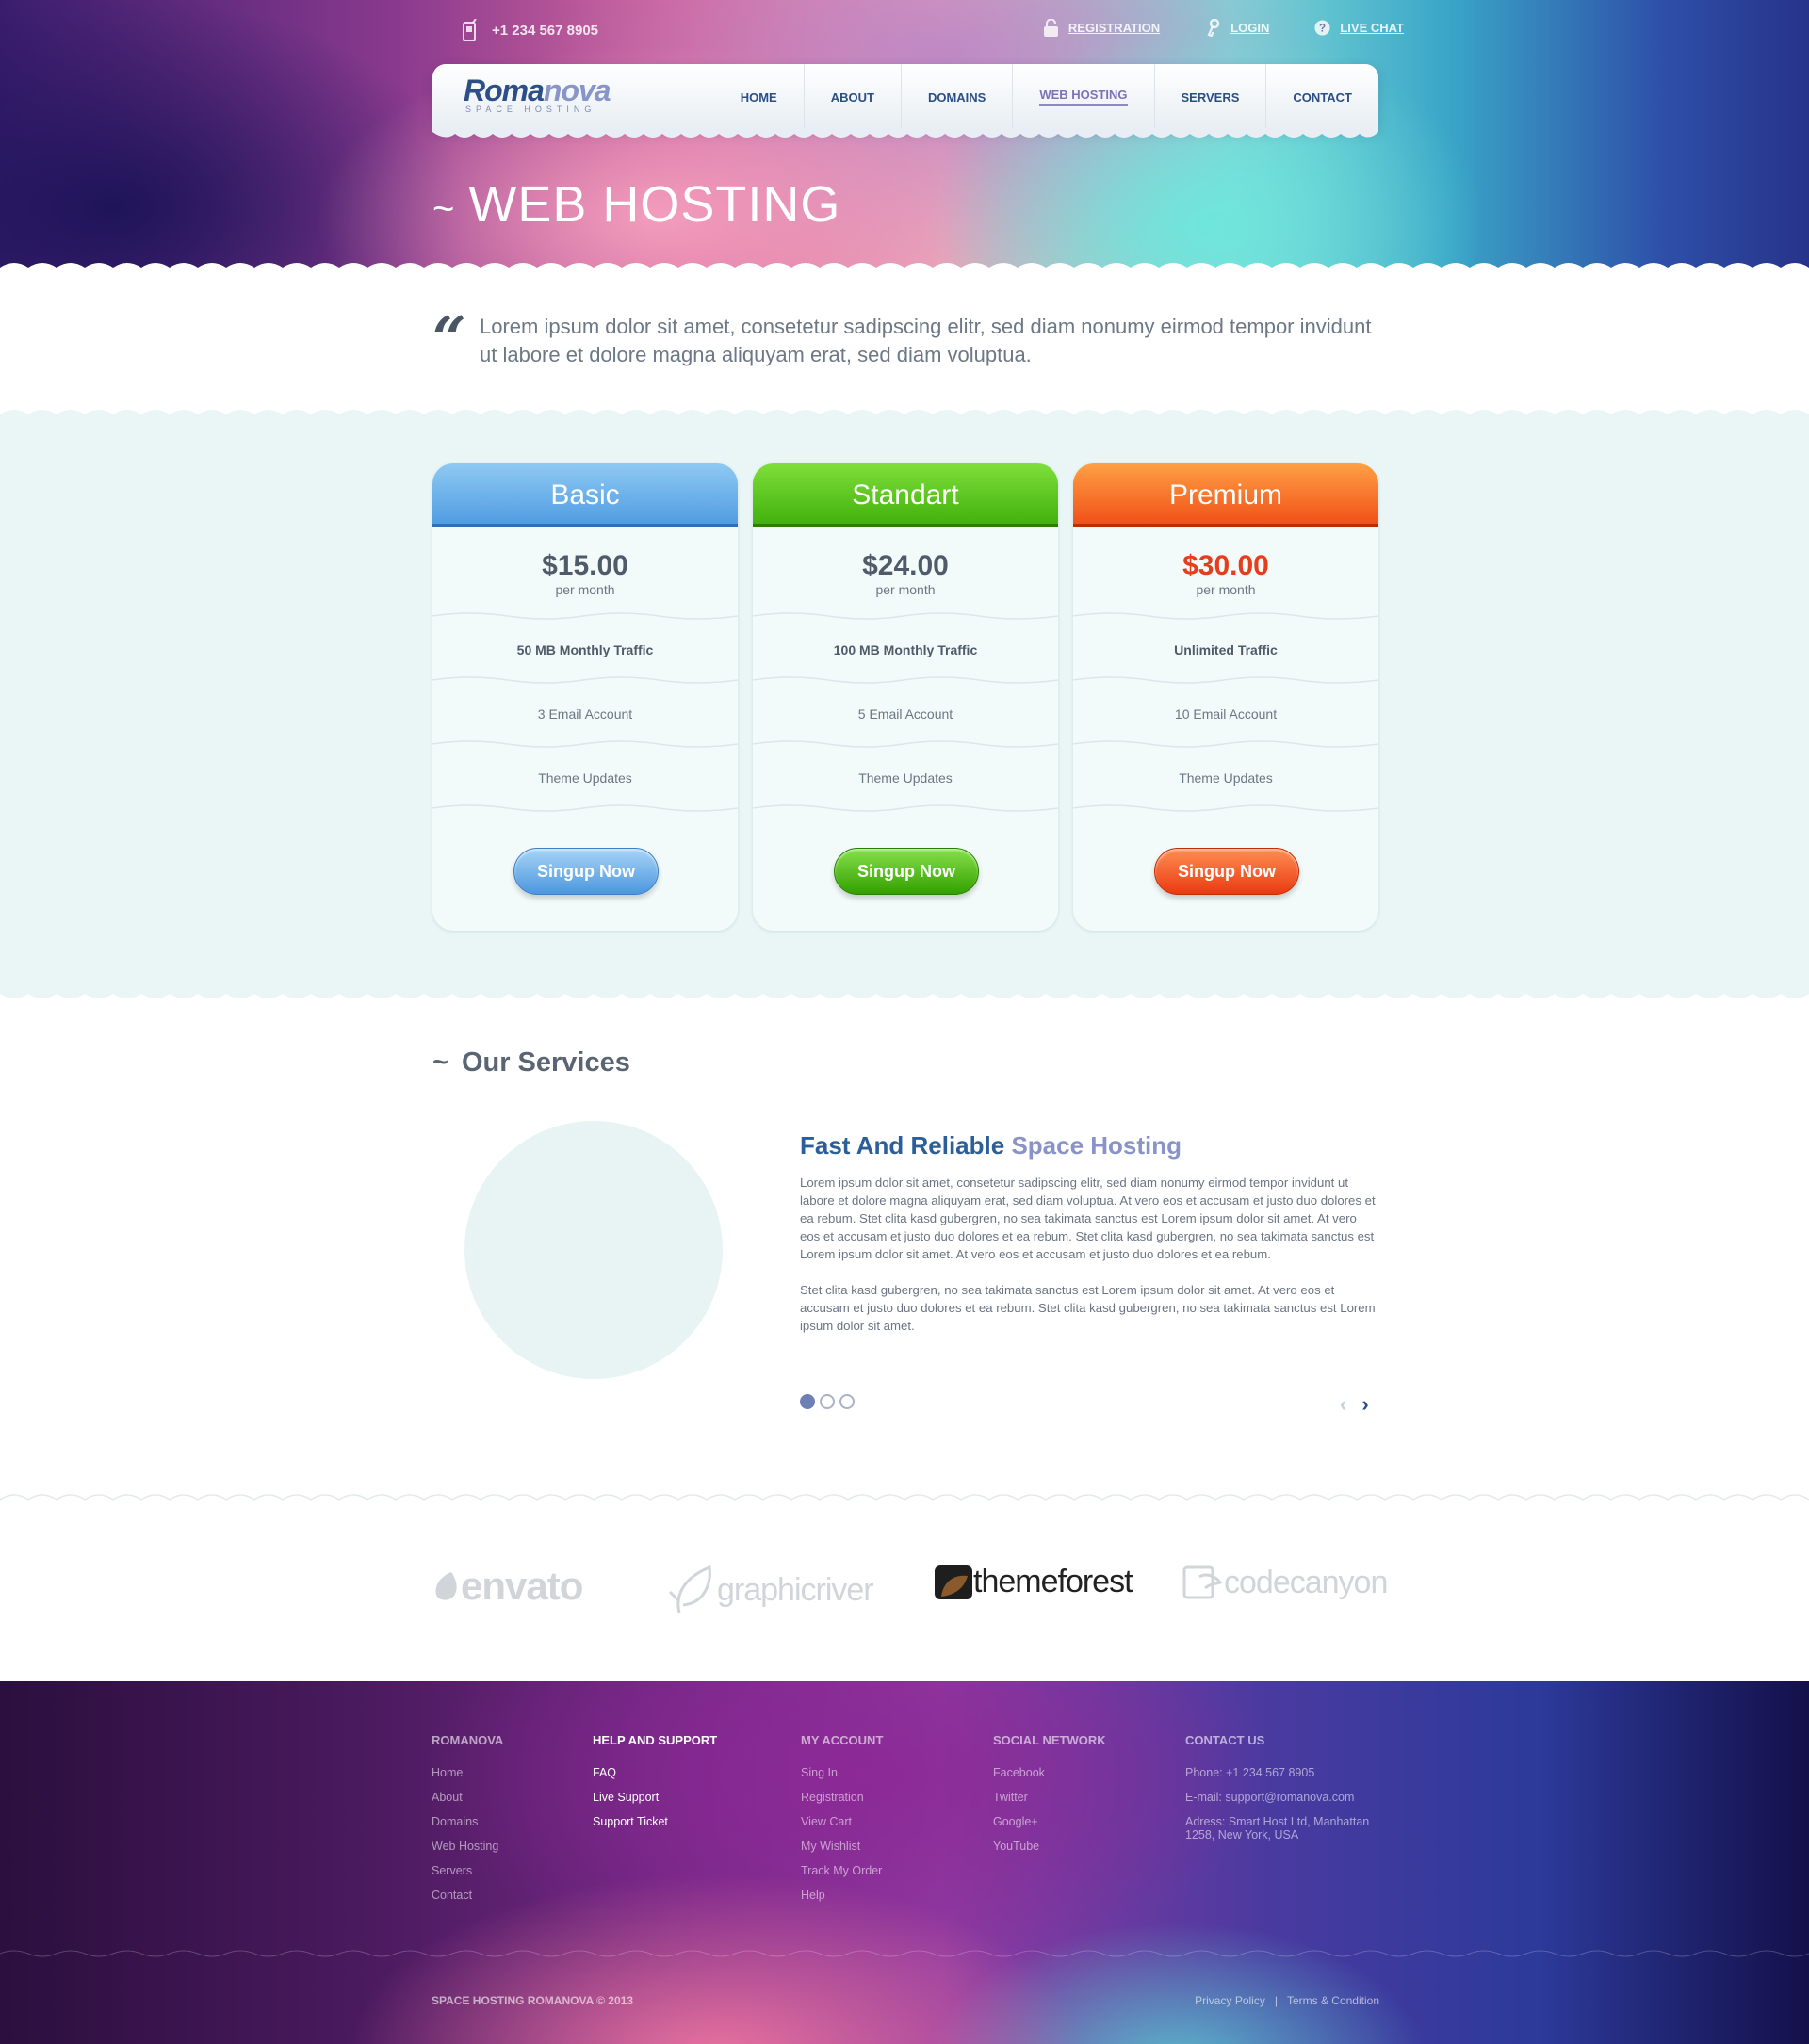  Describe the element at coordinates (1343, 1404) in the screenshot. I see `chevron-left-icon: ‹` at that location.